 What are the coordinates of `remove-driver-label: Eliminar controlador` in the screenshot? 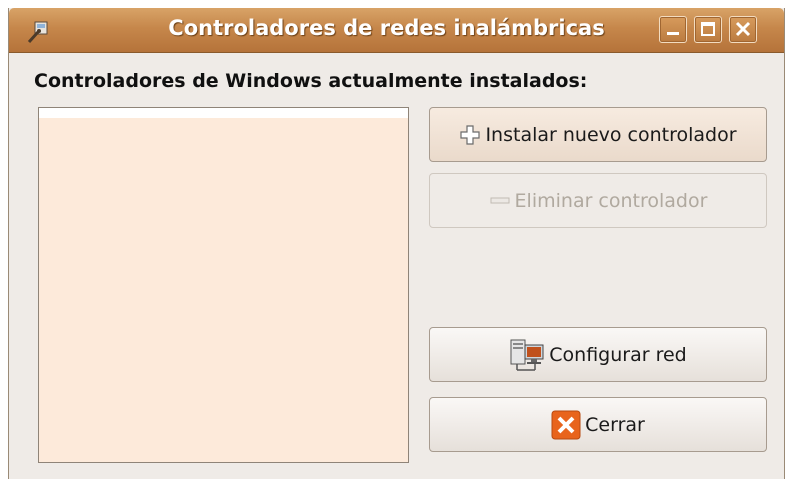 It's located at (611, 200).